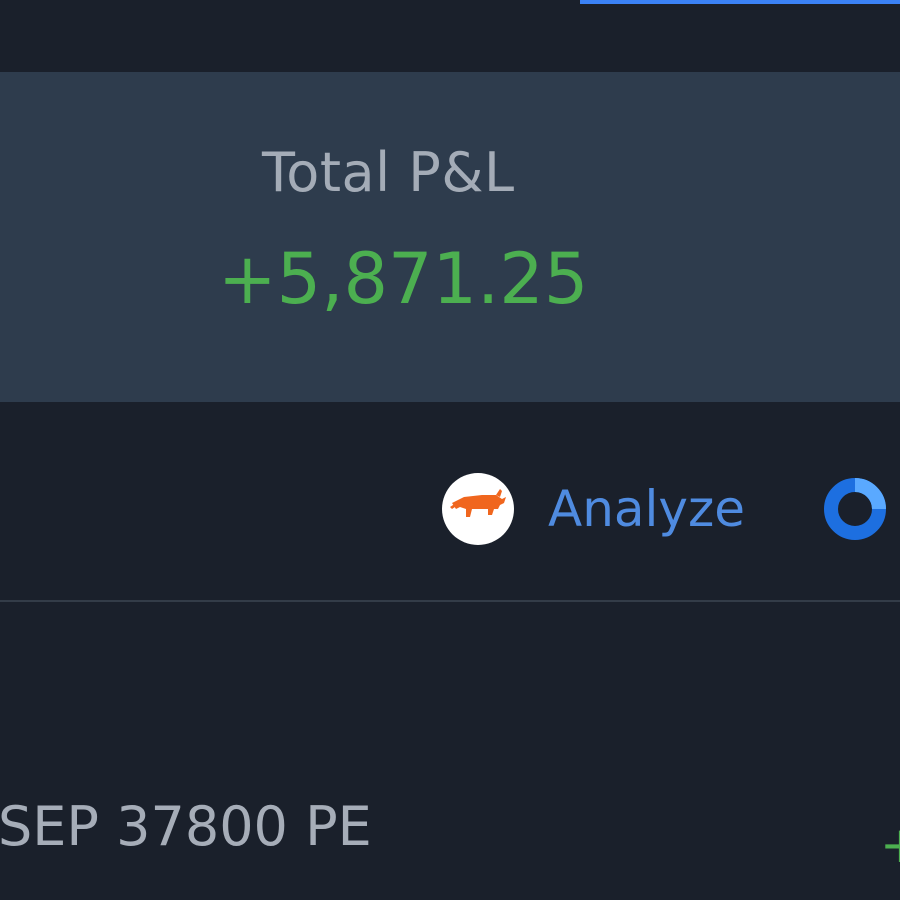 Image resolution: width=900 pixels, height=900 pixels. Describe the element at coordinates (186, 826) in the screenshot. I see `instrument-name: SEP 37800 PE` at that location.